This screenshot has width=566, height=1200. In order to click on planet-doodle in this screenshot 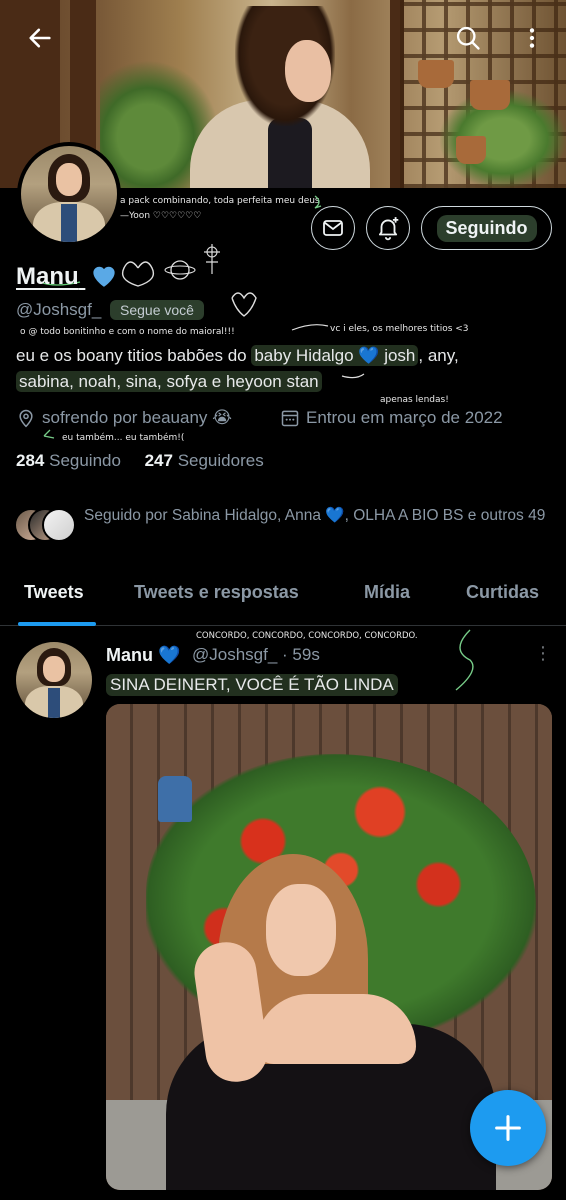, I will do `click(180, 270)`.